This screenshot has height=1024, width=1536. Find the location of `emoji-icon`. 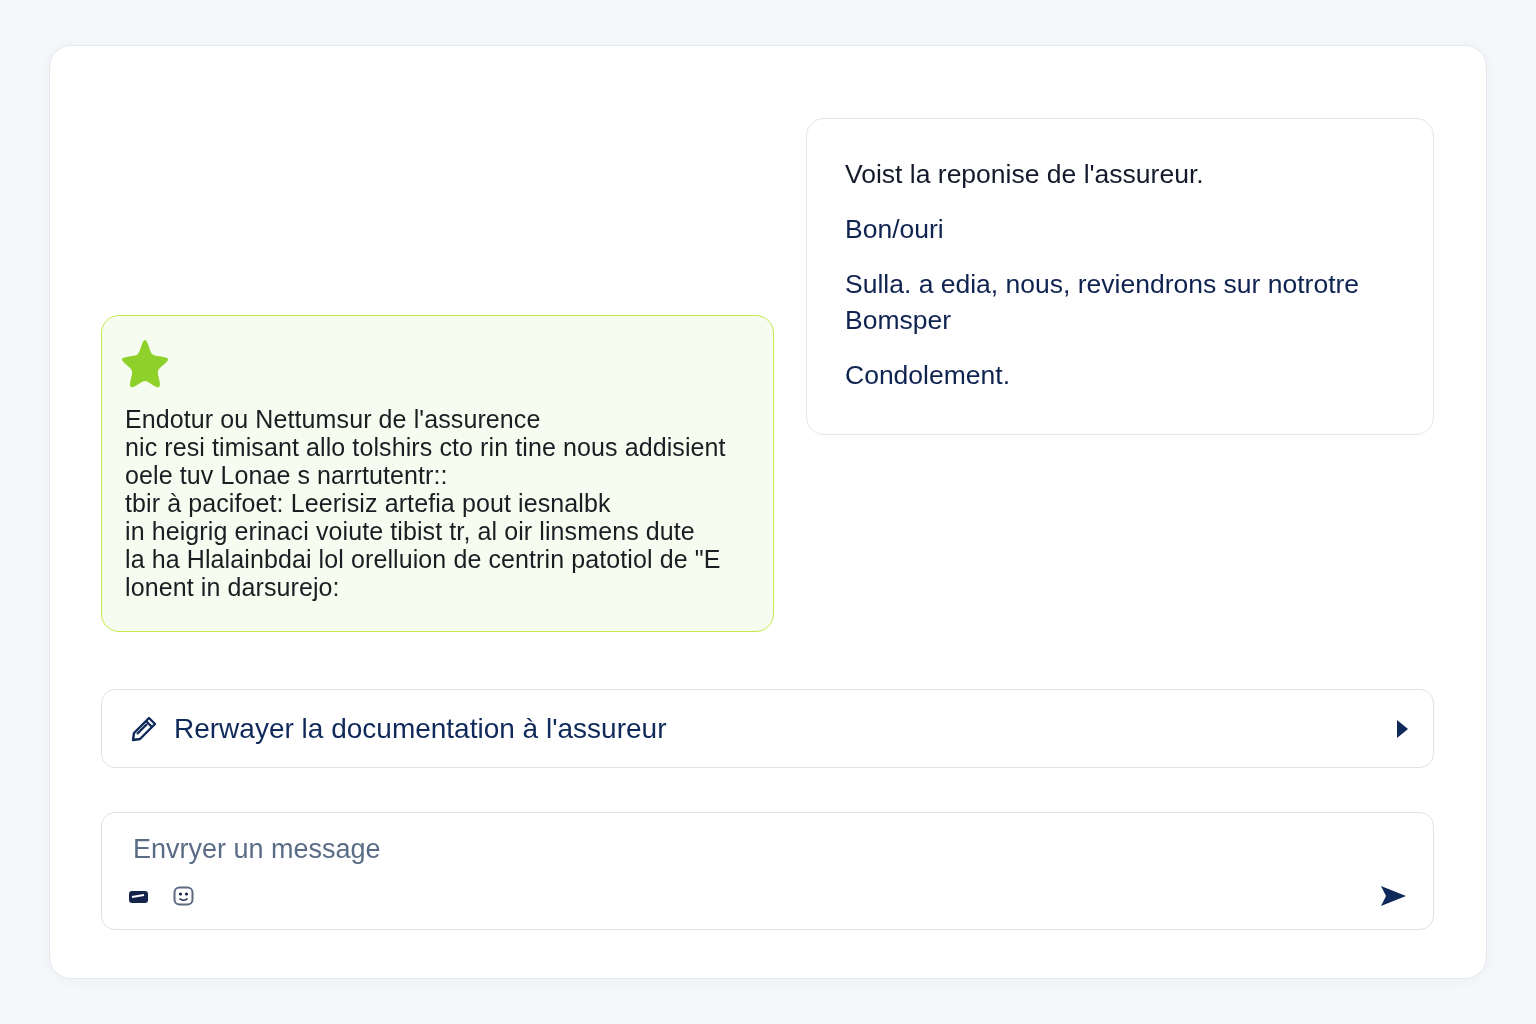

emoji-icon is located at coordinates (183, 896).